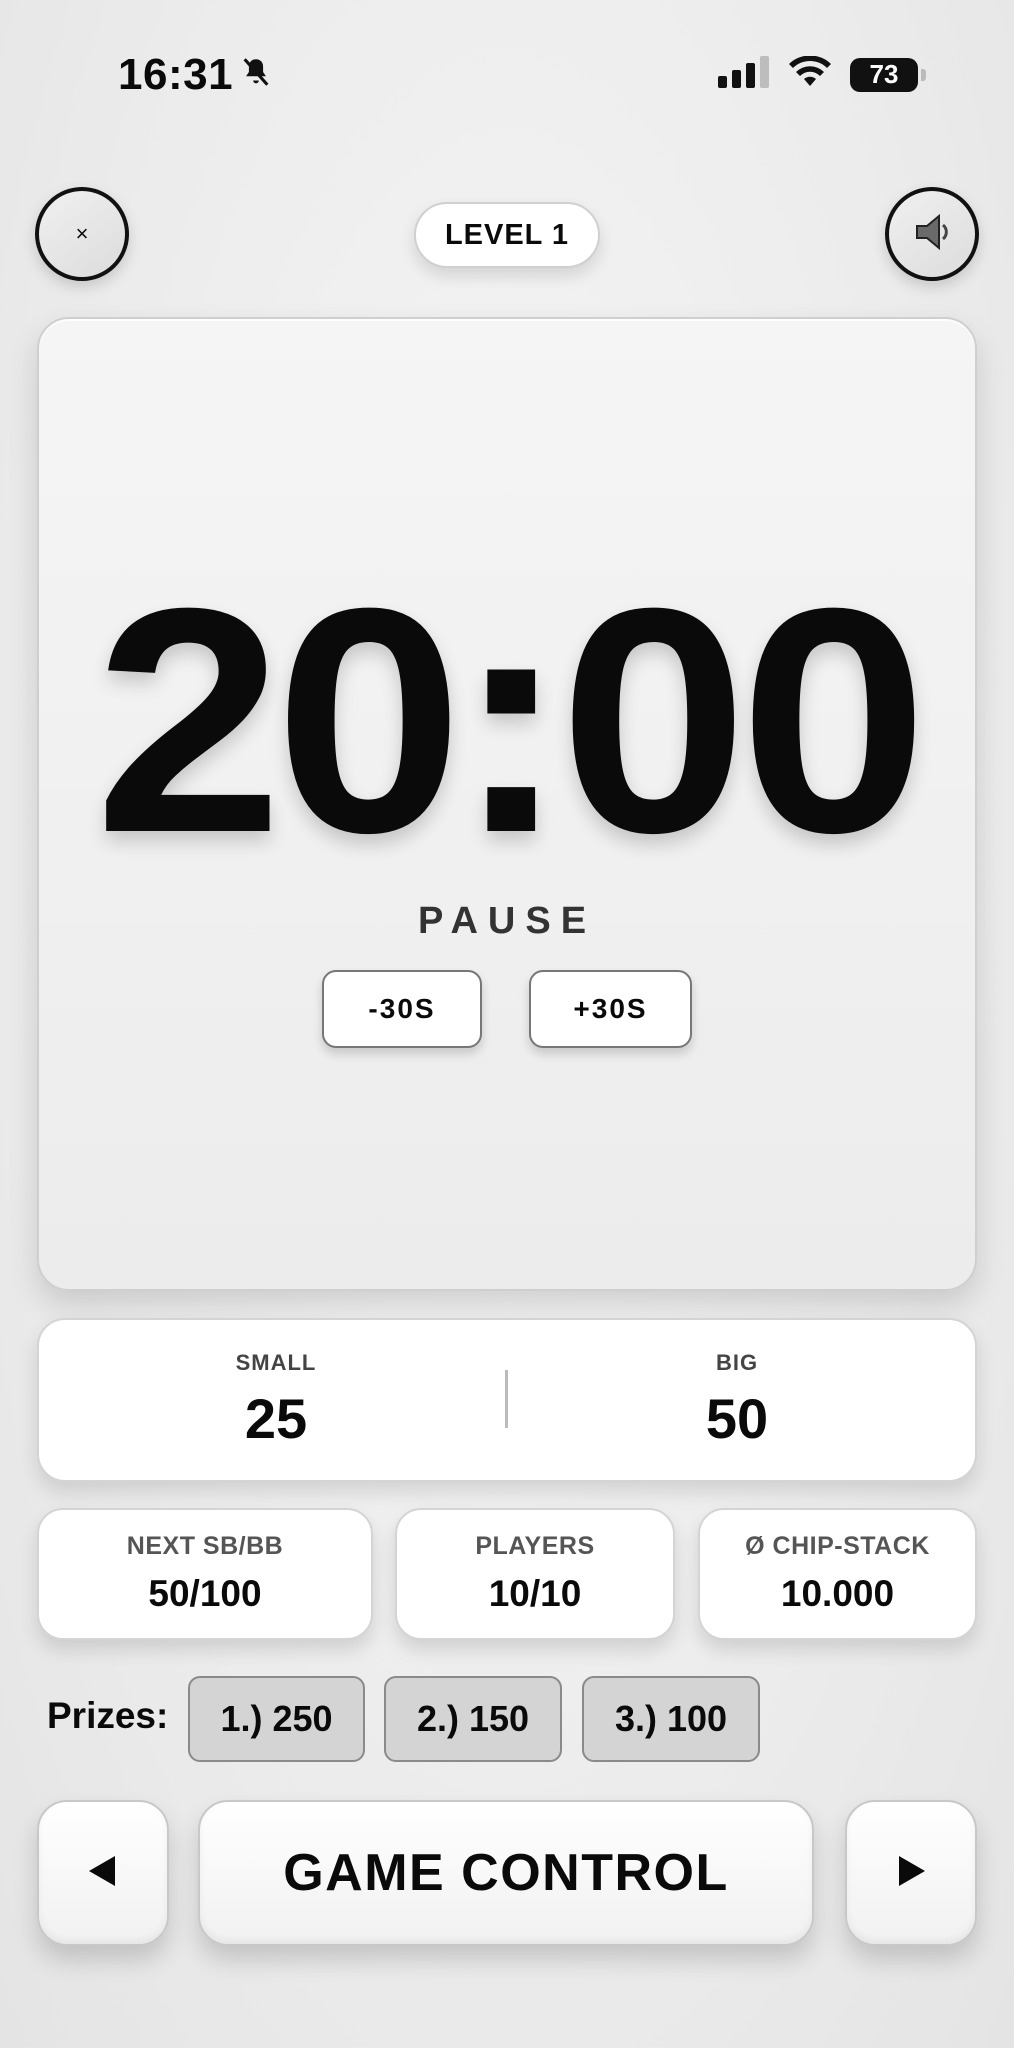 Image resolution: width=1014 pixels, height=2048 pixels. Describe the element at coordinates (276, 1418) in the screenshot. I see `small-blind-value: 25` at that location.